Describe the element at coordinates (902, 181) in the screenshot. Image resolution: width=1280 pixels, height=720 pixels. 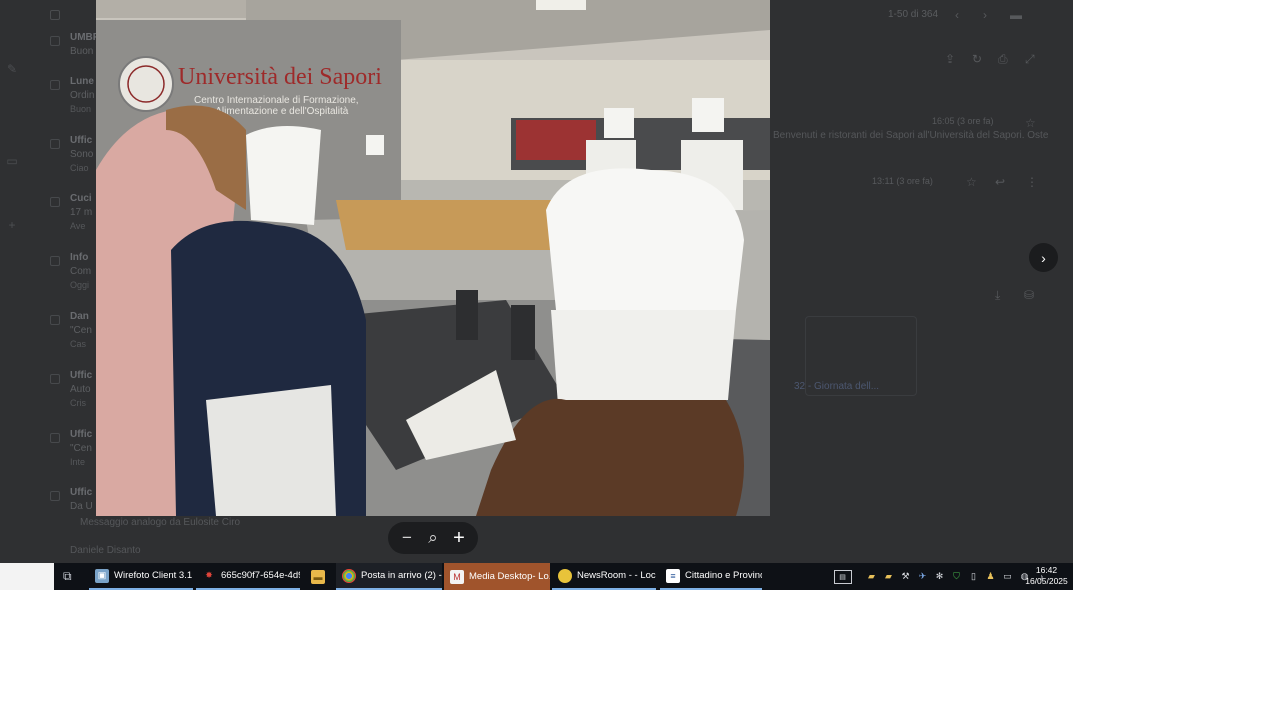
I see `email-time-2: 13:11 (3 ore fa)` at that location.